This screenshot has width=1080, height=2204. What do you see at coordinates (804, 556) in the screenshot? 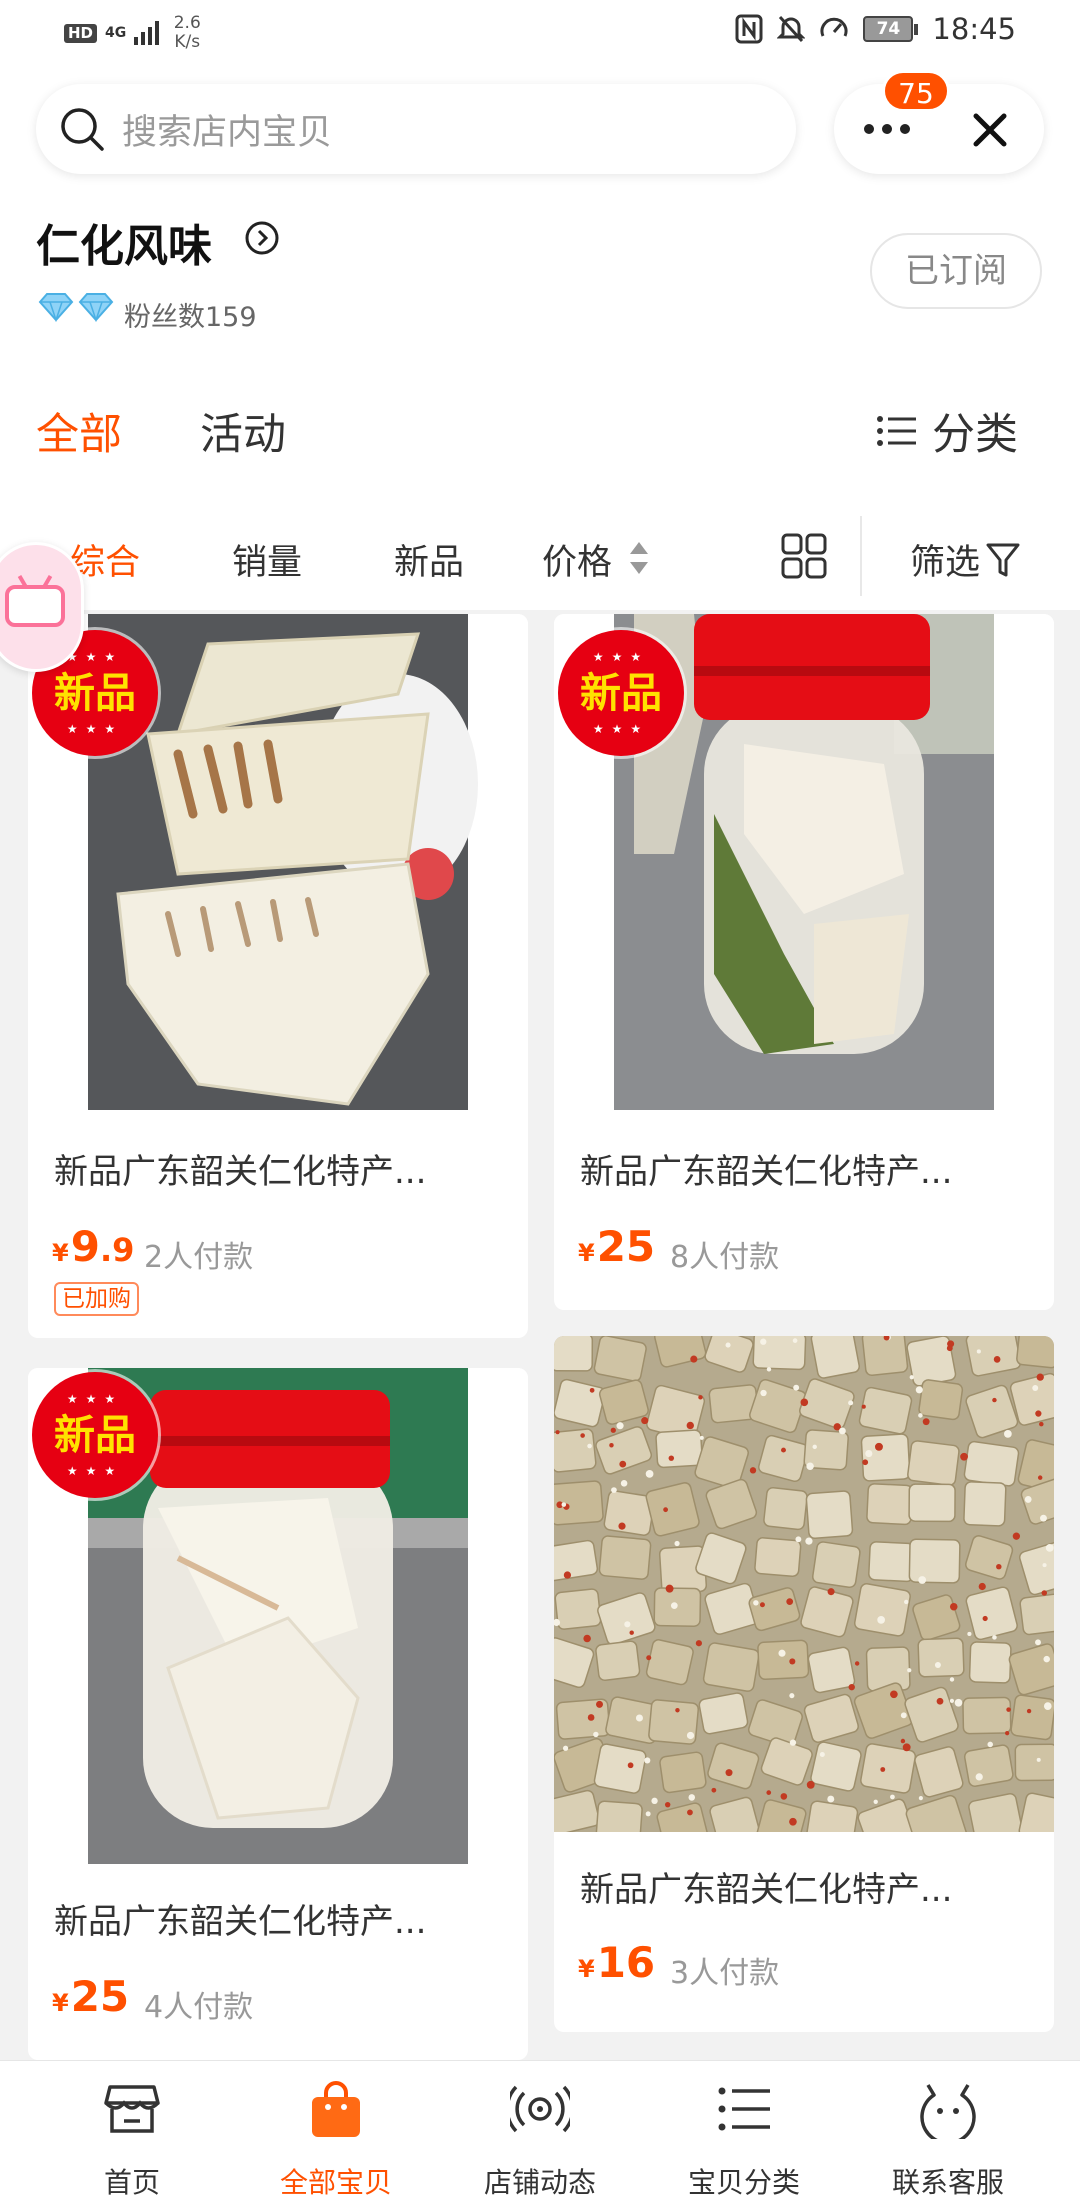
I see `grid-view-icon` at bounding box center [804, 556].